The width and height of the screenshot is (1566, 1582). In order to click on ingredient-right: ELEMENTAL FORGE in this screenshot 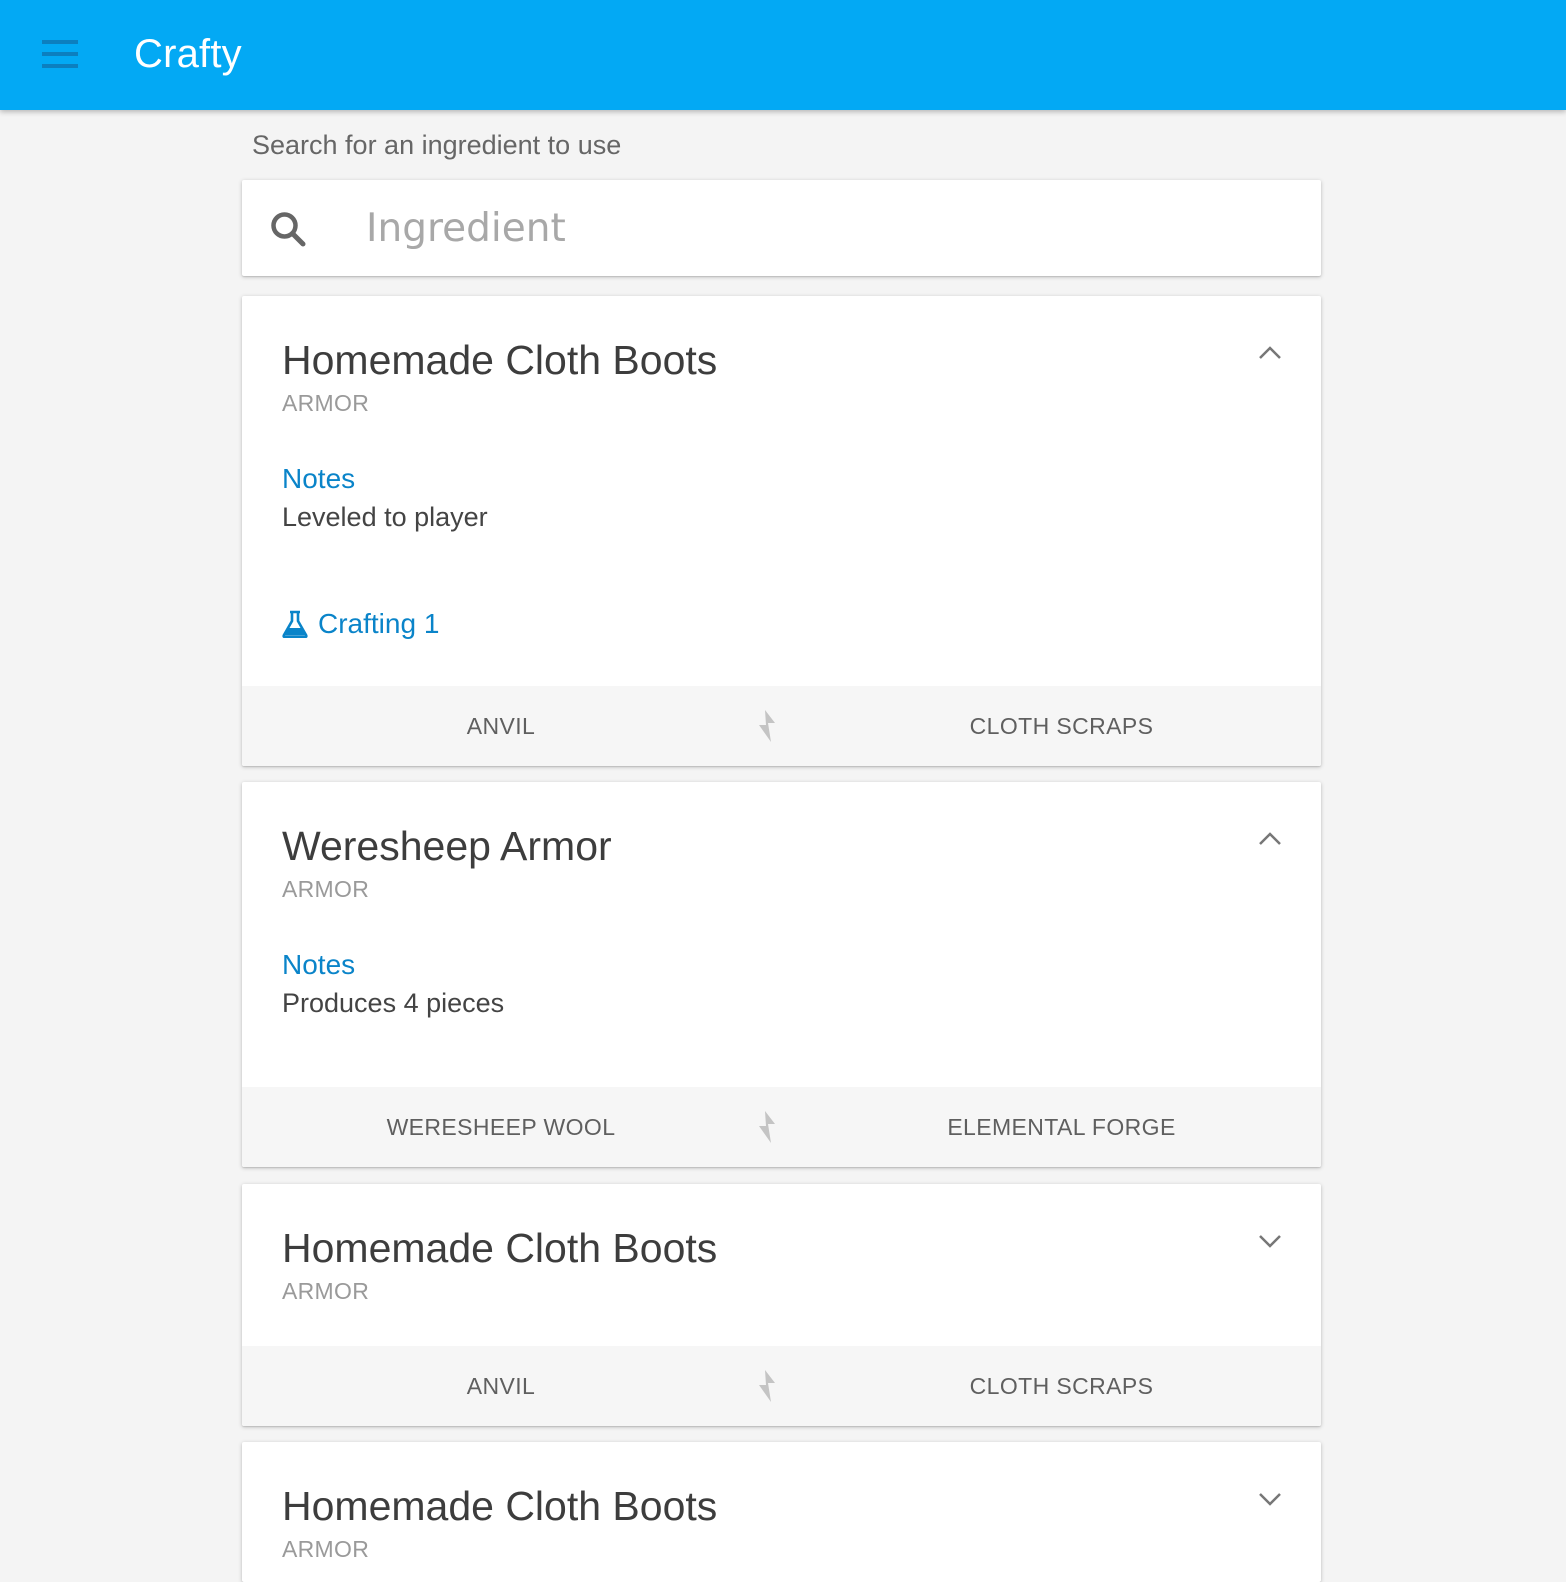, I will do `click(1061, 1127)`.